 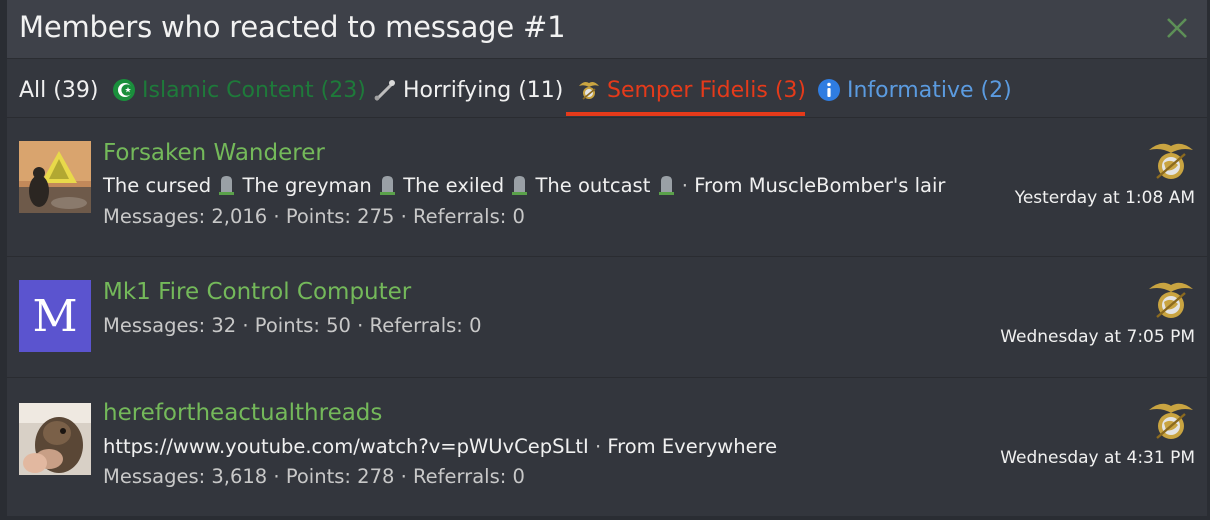 What do you see at coordinates (124, 90) in the screenshot?
I see `islamic-content-icon` at bounding box center [124, 90].